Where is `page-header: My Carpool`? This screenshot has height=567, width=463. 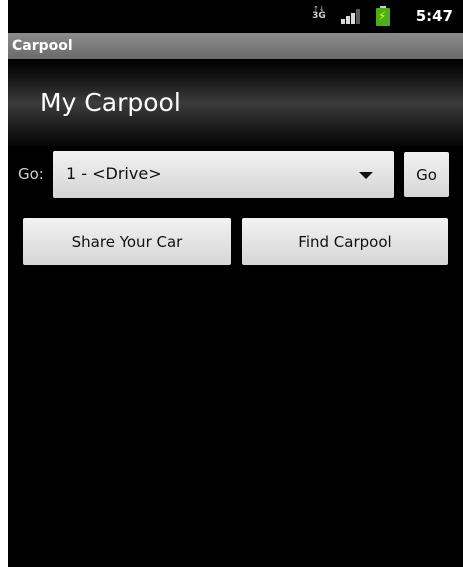
page-header: My Carpool is located at coordinates (235, 103).